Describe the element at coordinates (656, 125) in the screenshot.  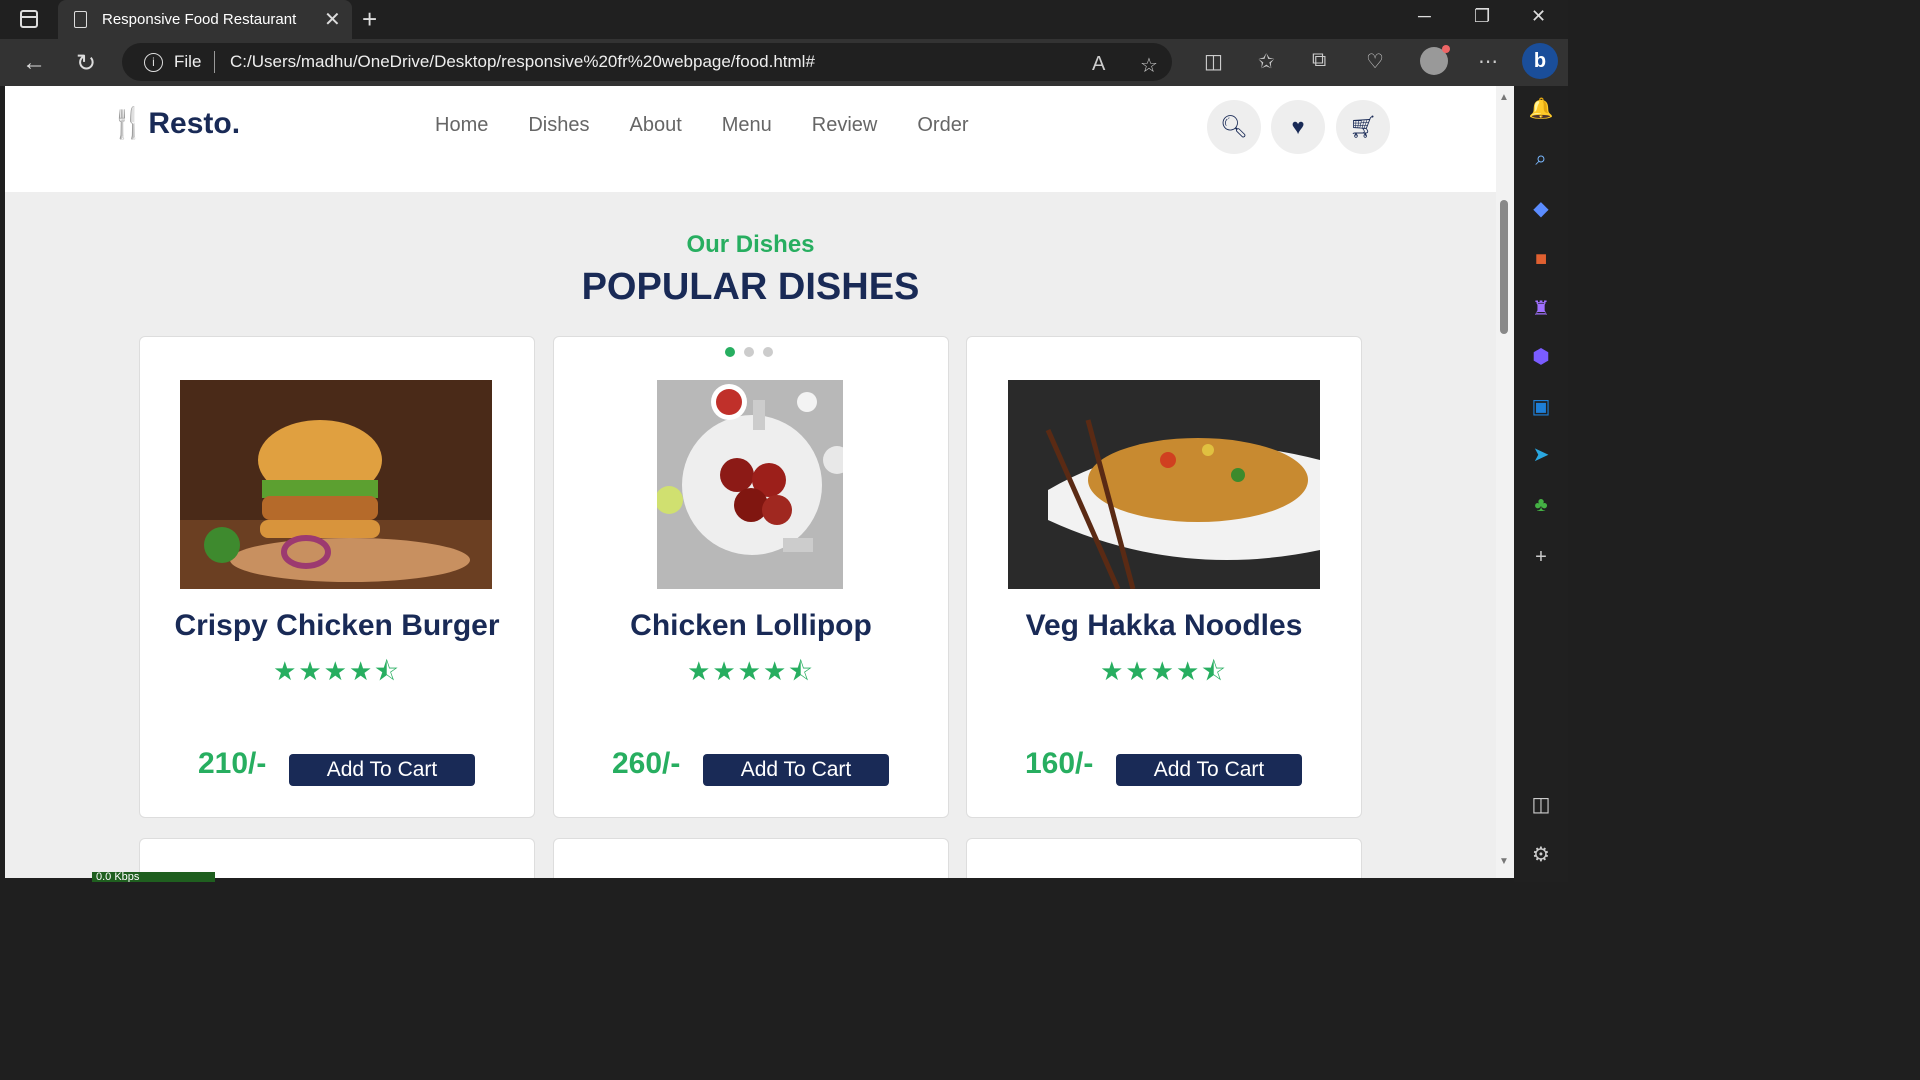
I see `nav-about: About` at that location.